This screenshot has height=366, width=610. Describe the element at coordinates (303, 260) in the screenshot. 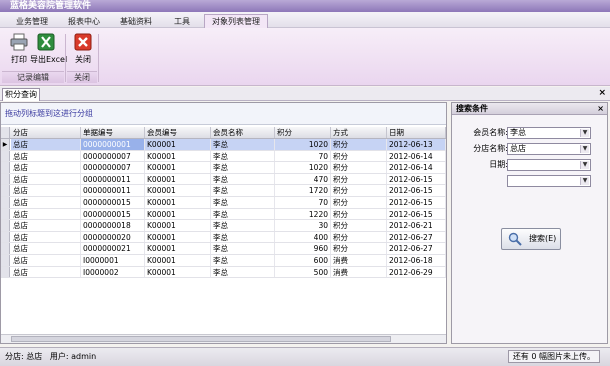

I see `cell-points: 600` at that location.